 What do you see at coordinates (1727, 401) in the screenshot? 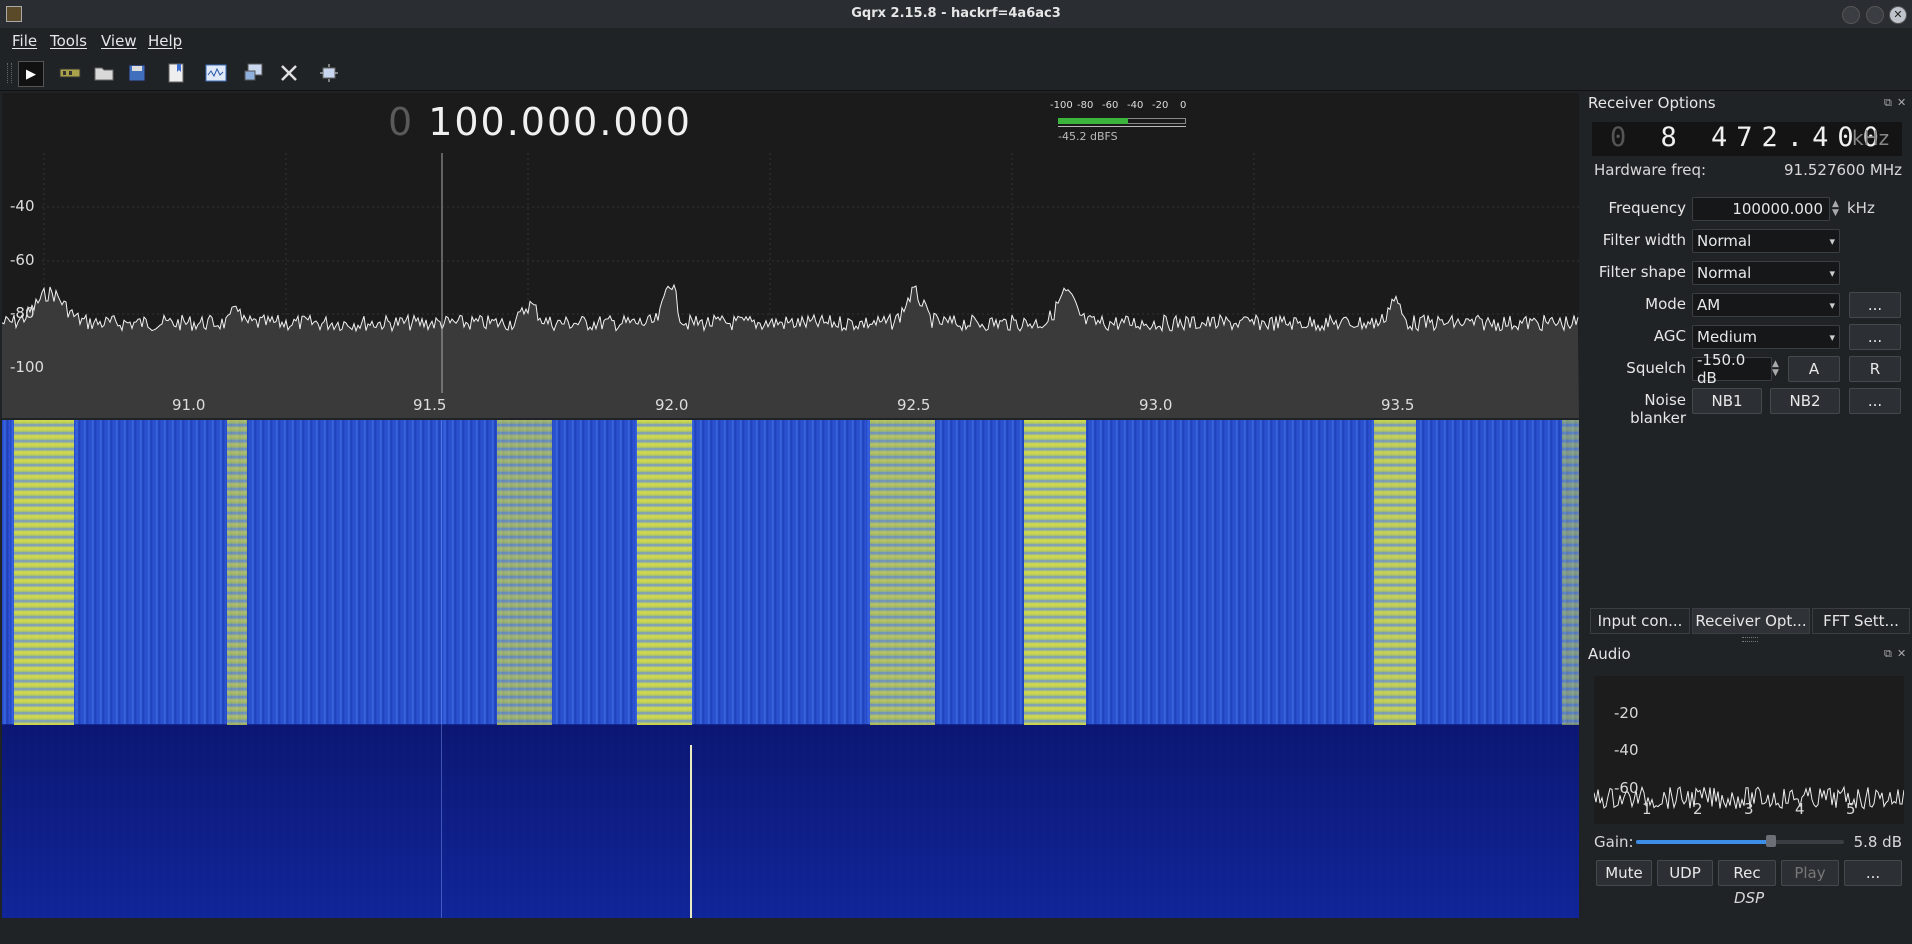
I see `nb1-button: NB1` at bounding box center [1727, 401].